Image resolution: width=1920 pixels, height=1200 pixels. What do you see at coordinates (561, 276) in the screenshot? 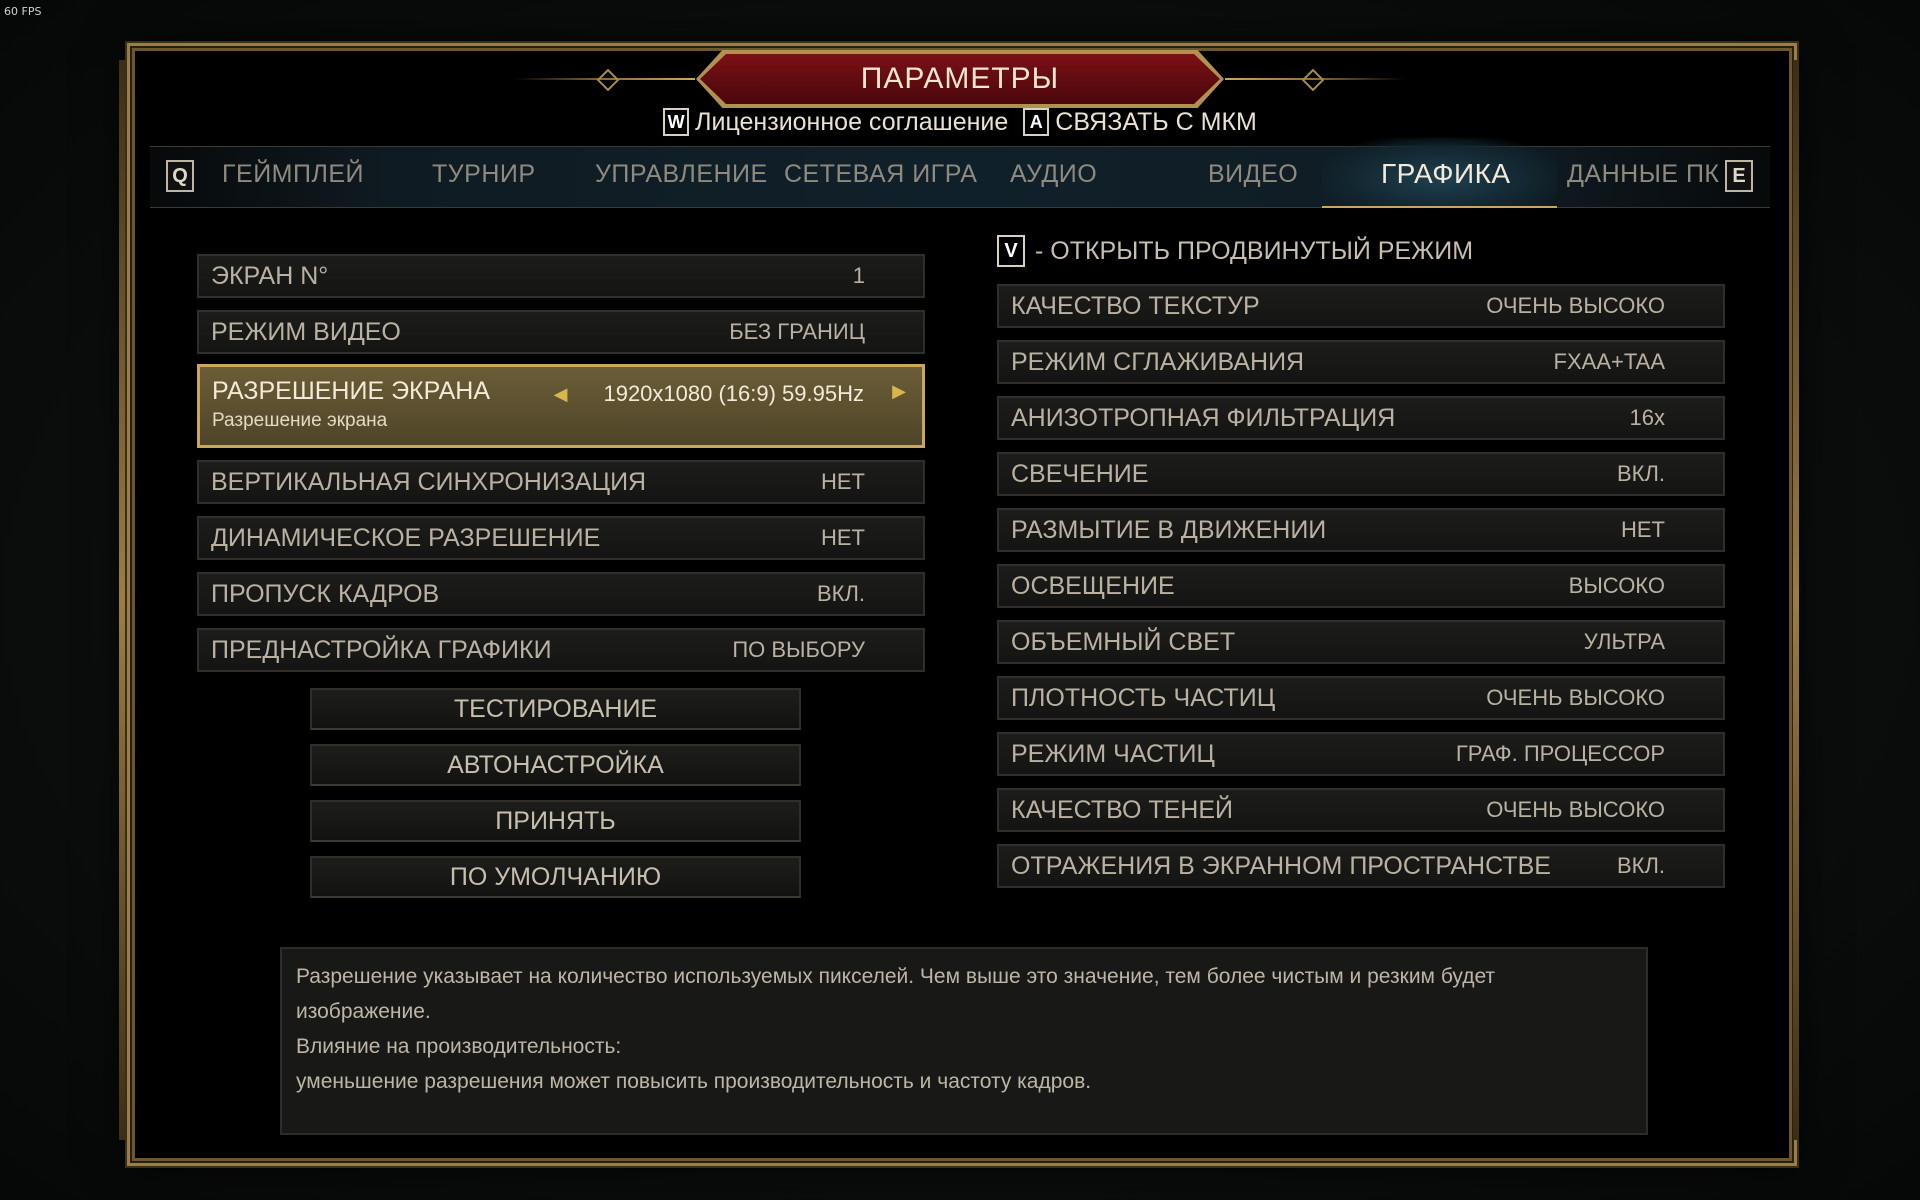
I see `setting-screen-number: ЭКРАН N° 1` at bounding box center [561, 276].